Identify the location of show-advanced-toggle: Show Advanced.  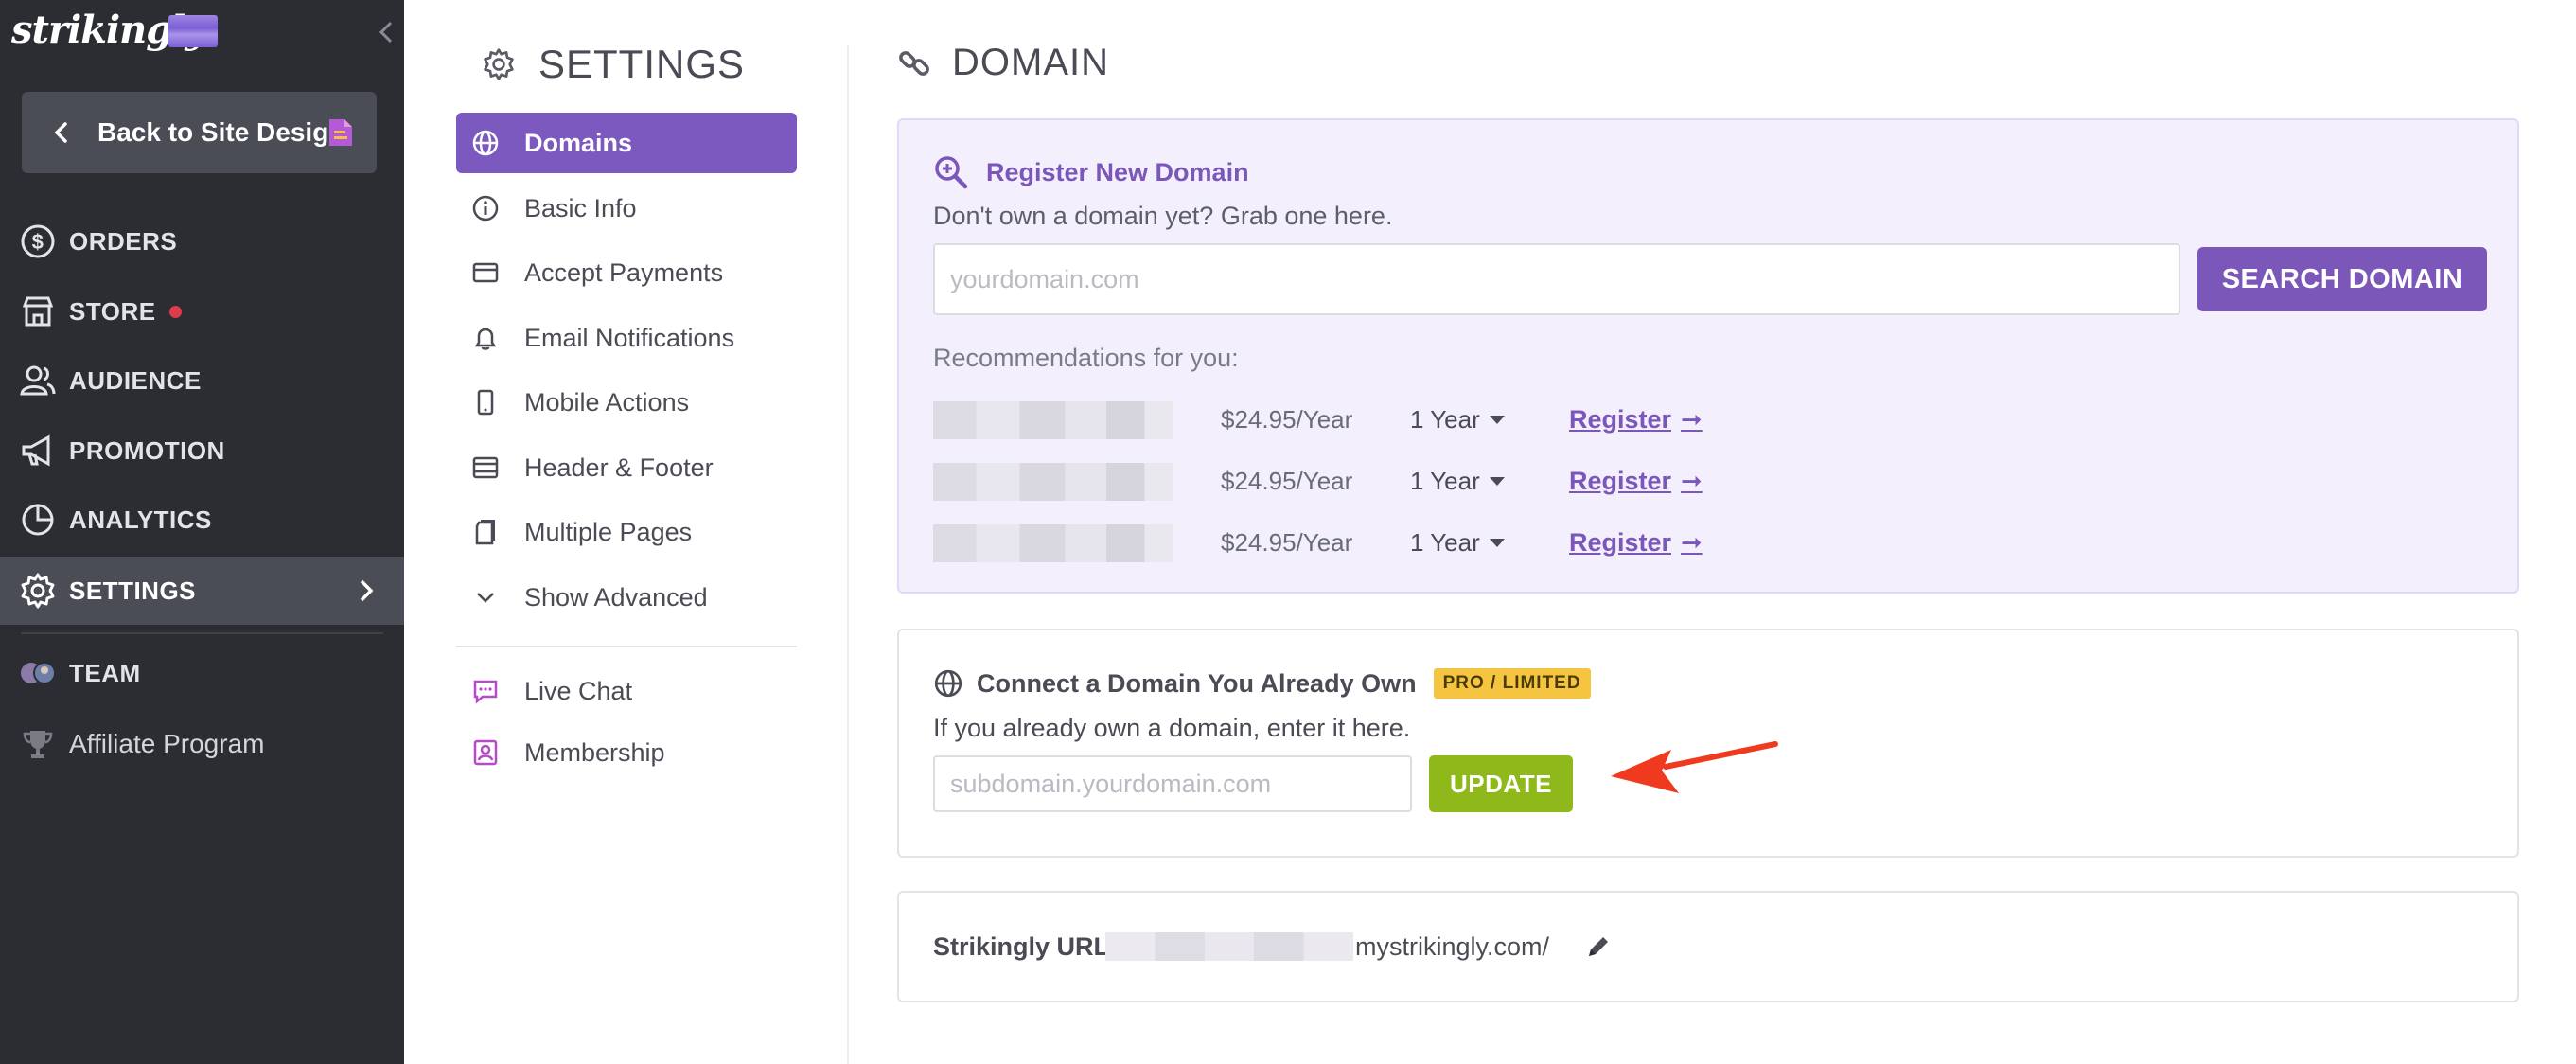
(626, 597).